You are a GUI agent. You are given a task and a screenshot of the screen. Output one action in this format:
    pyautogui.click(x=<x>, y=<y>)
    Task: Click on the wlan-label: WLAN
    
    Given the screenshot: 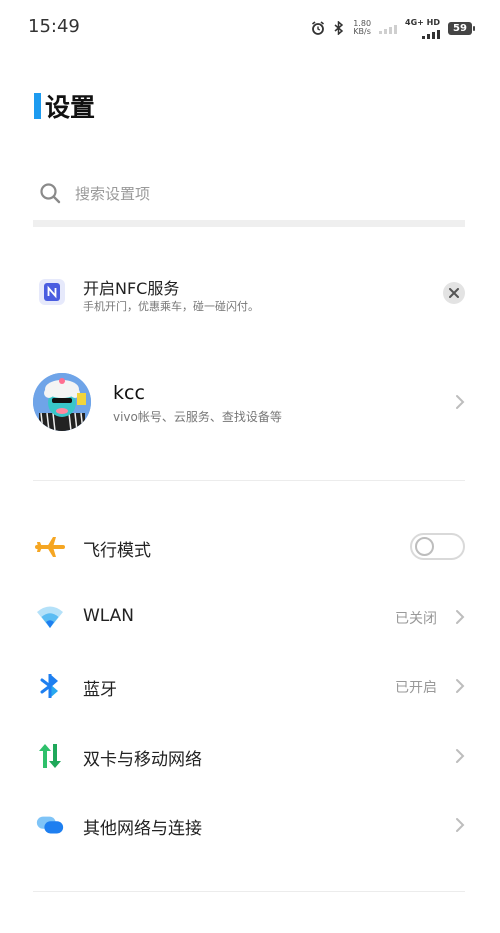 What is the action you would take?
    pyautogui.click(x=109, y=616)
    